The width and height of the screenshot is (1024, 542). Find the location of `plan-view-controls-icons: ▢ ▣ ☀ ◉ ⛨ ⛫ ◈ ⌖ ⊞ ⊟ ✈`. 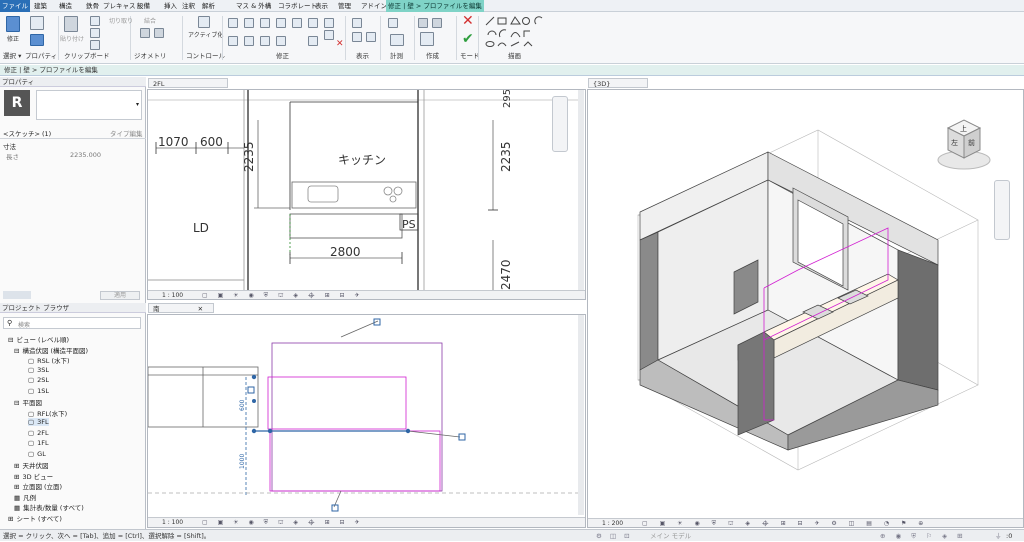

plan-view-controls-icons: ▢ ▣ ☀ ◉ ⛨ ⛫ ◈ ⌖ ⊞ ⊟ ✈ is located at coordinates (283, 295).